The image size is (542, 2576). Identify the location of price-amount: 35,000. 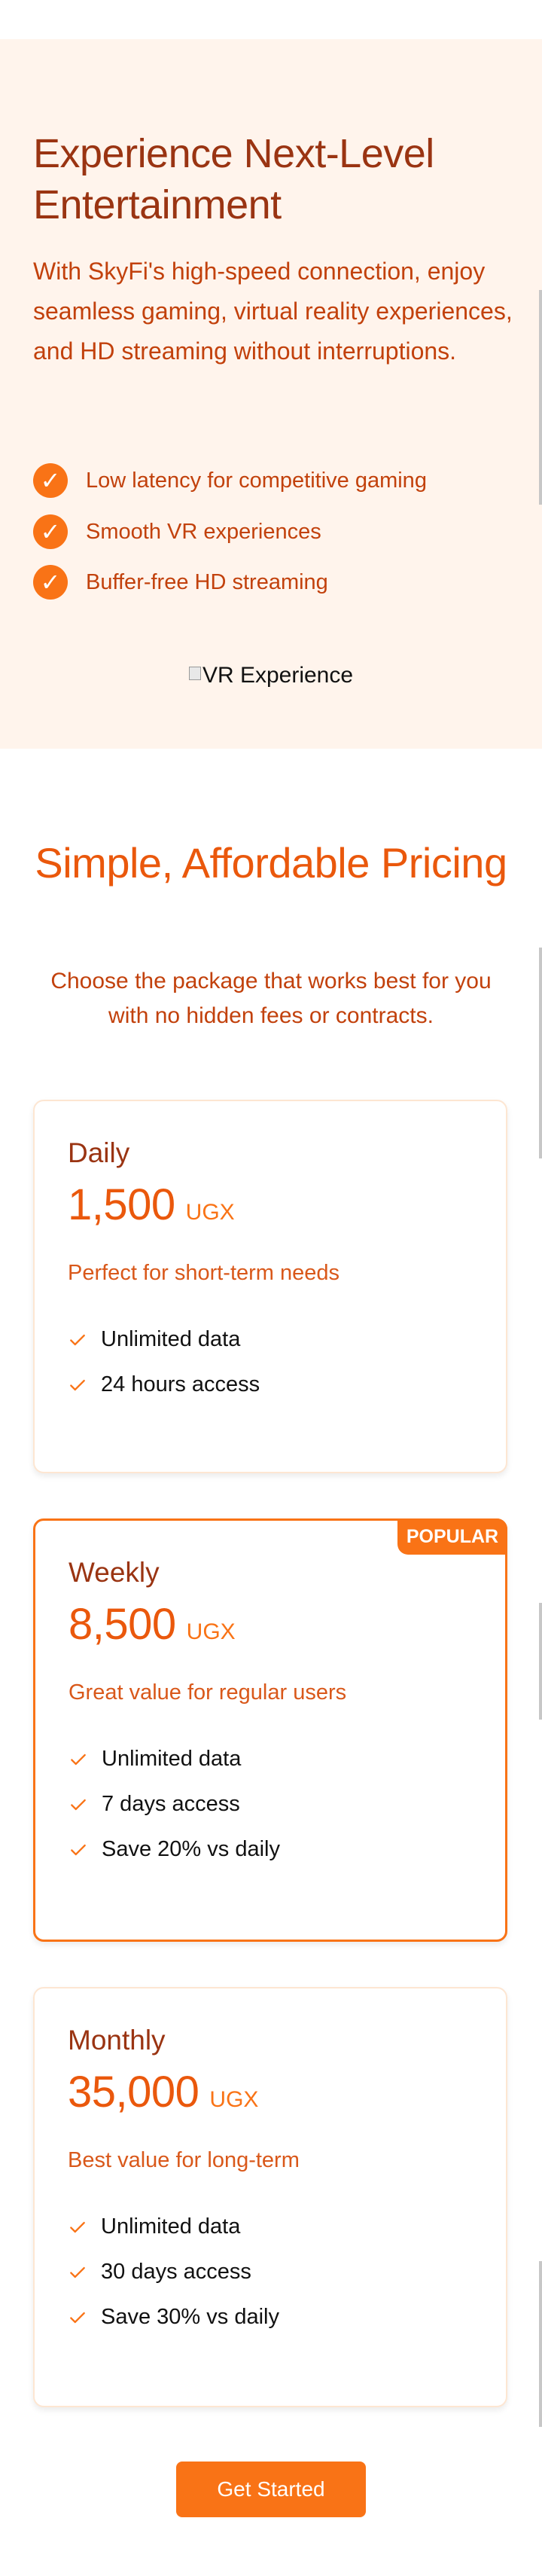
(133, 2092).